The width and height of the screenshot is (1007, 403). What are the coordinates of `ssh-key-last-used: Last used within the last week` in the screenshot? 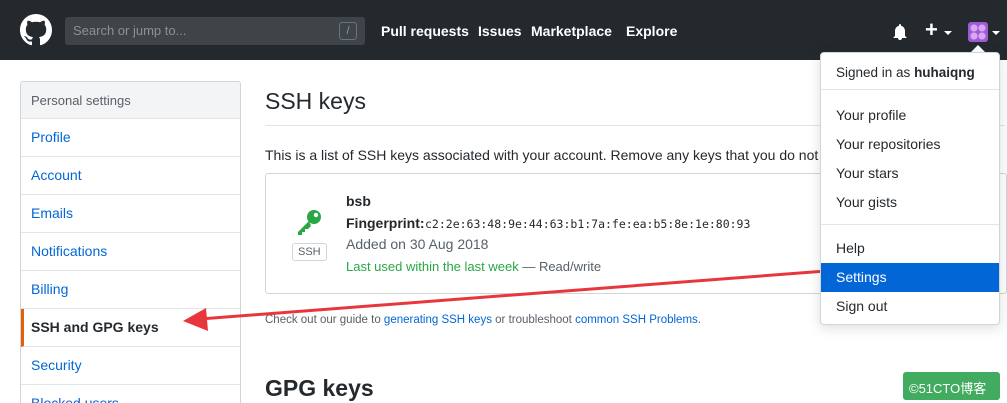 It's located at (432, 266).